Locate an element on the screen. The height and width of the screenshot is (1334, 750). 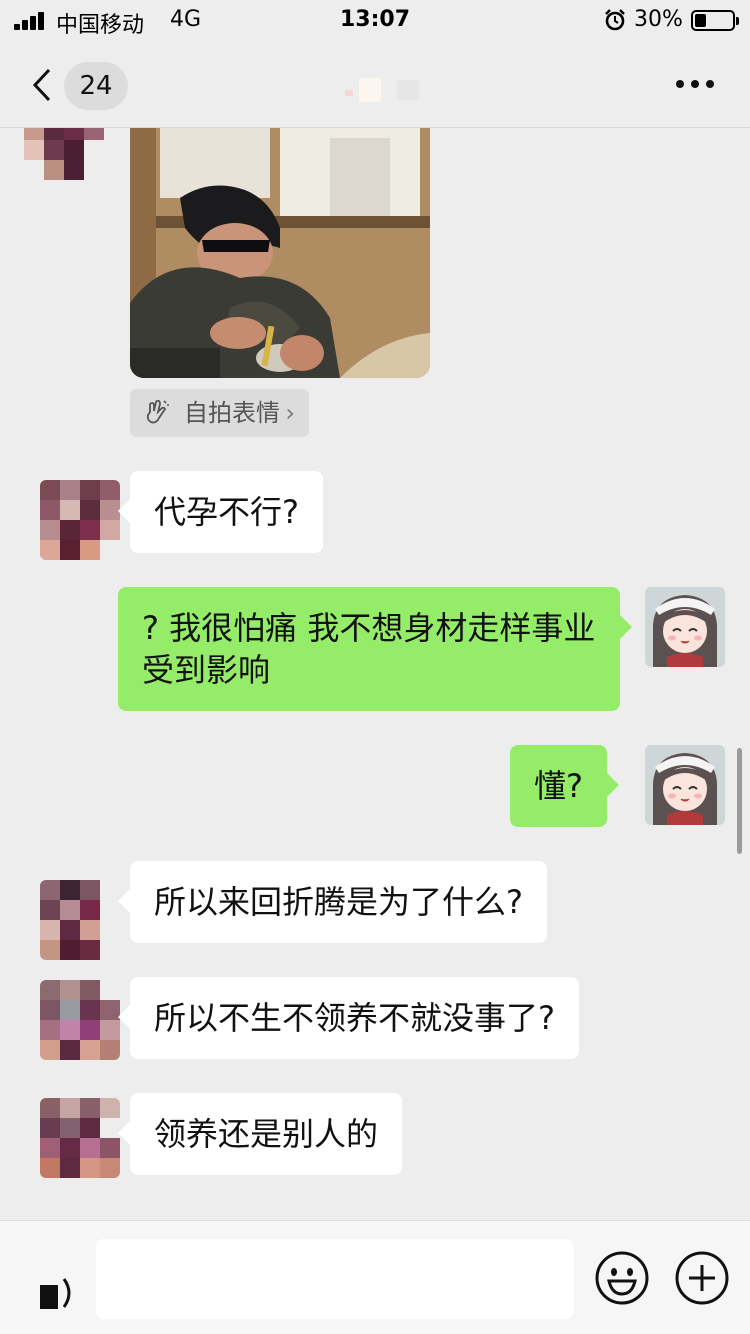
photo-image is located at coordinates (280, 253).